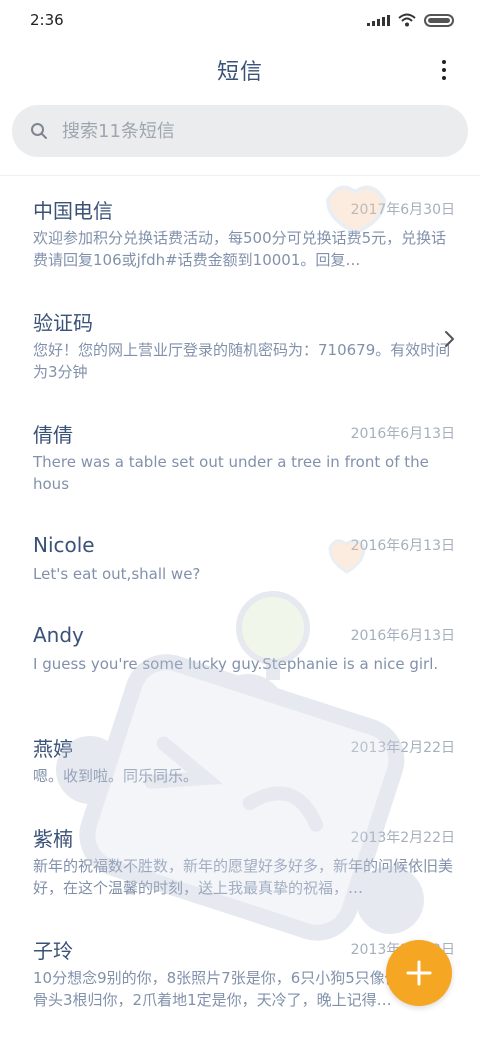 The width and height of the screenshot is (480, 1040). Describe the element at coordinates (53, 434) in the screenshot. I see `sender-name: 倩倩` at that location.